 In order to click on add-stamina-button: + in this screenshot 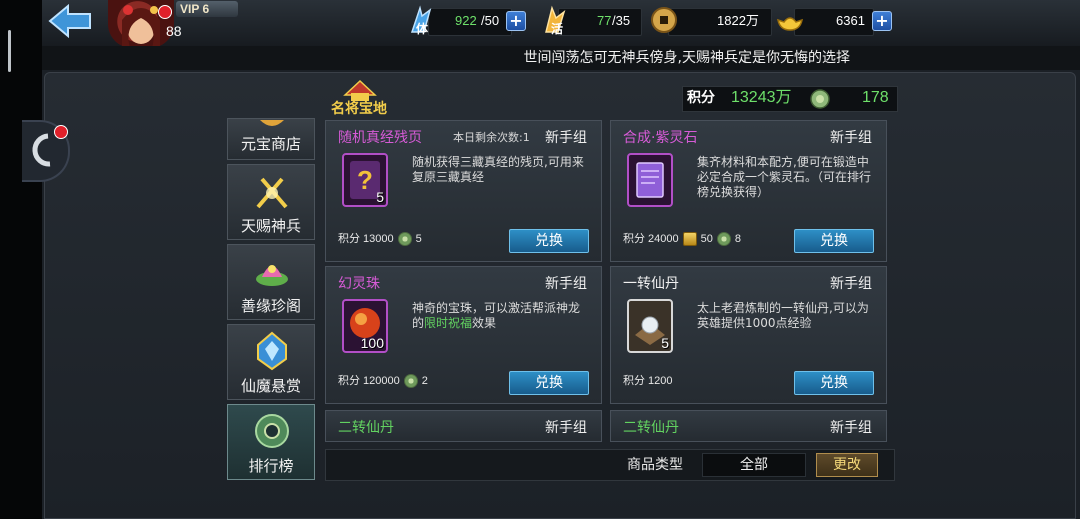, I will do `click(516, 21)`.